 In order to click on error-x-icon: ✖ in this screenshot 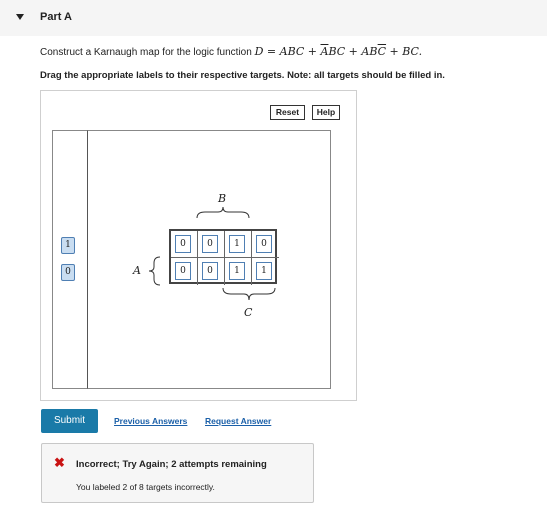, I will do `click(59, 462)`.